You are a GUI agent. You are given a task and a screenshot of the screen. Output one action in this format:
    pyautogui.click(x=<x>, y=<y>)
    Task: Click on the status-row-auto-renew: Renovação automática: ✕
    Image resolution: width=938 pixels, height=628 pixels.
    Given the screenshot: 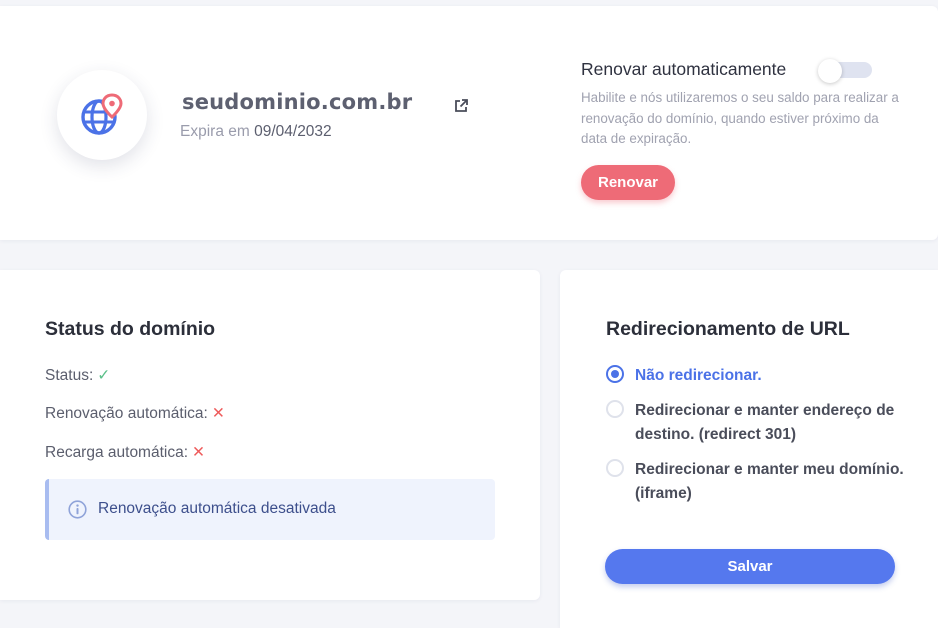 What is the action you would take?
    pyautogui.click(x=135, y=413)
    